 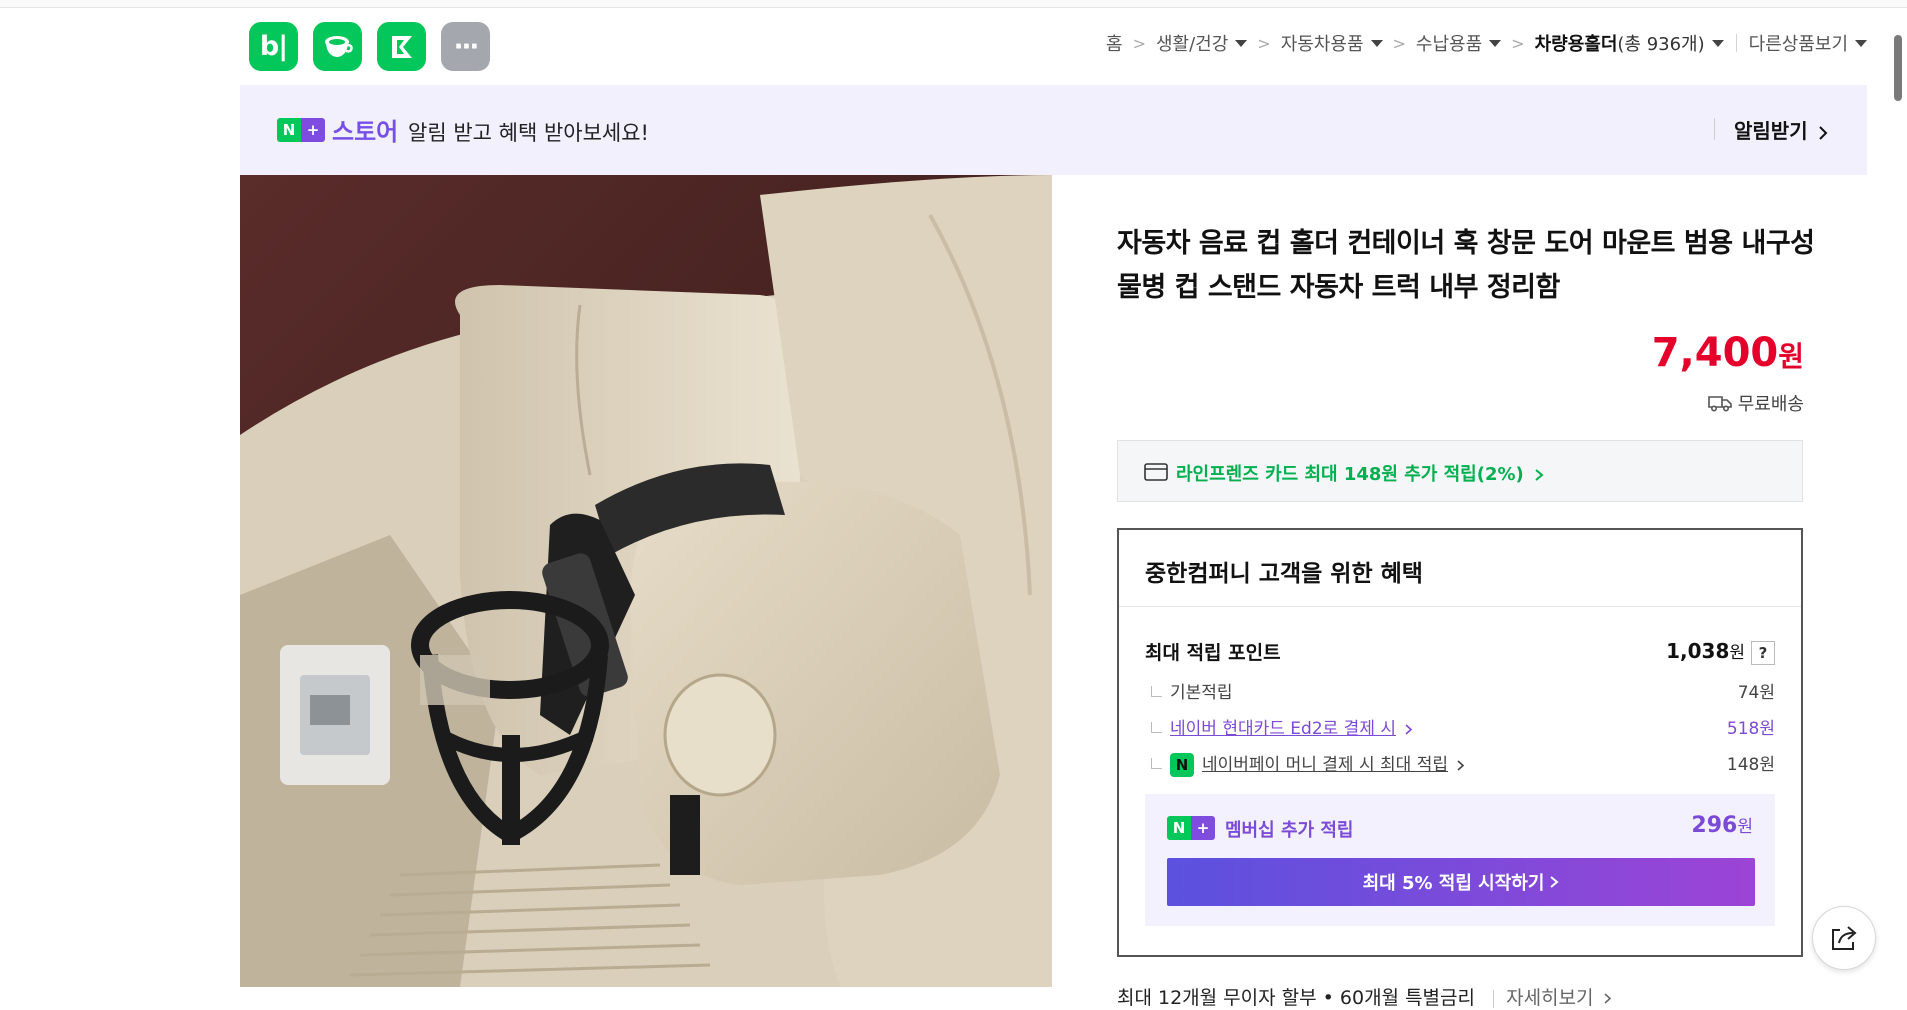 I want to click on membership-value: 296원, so click(x=1722, y=825).